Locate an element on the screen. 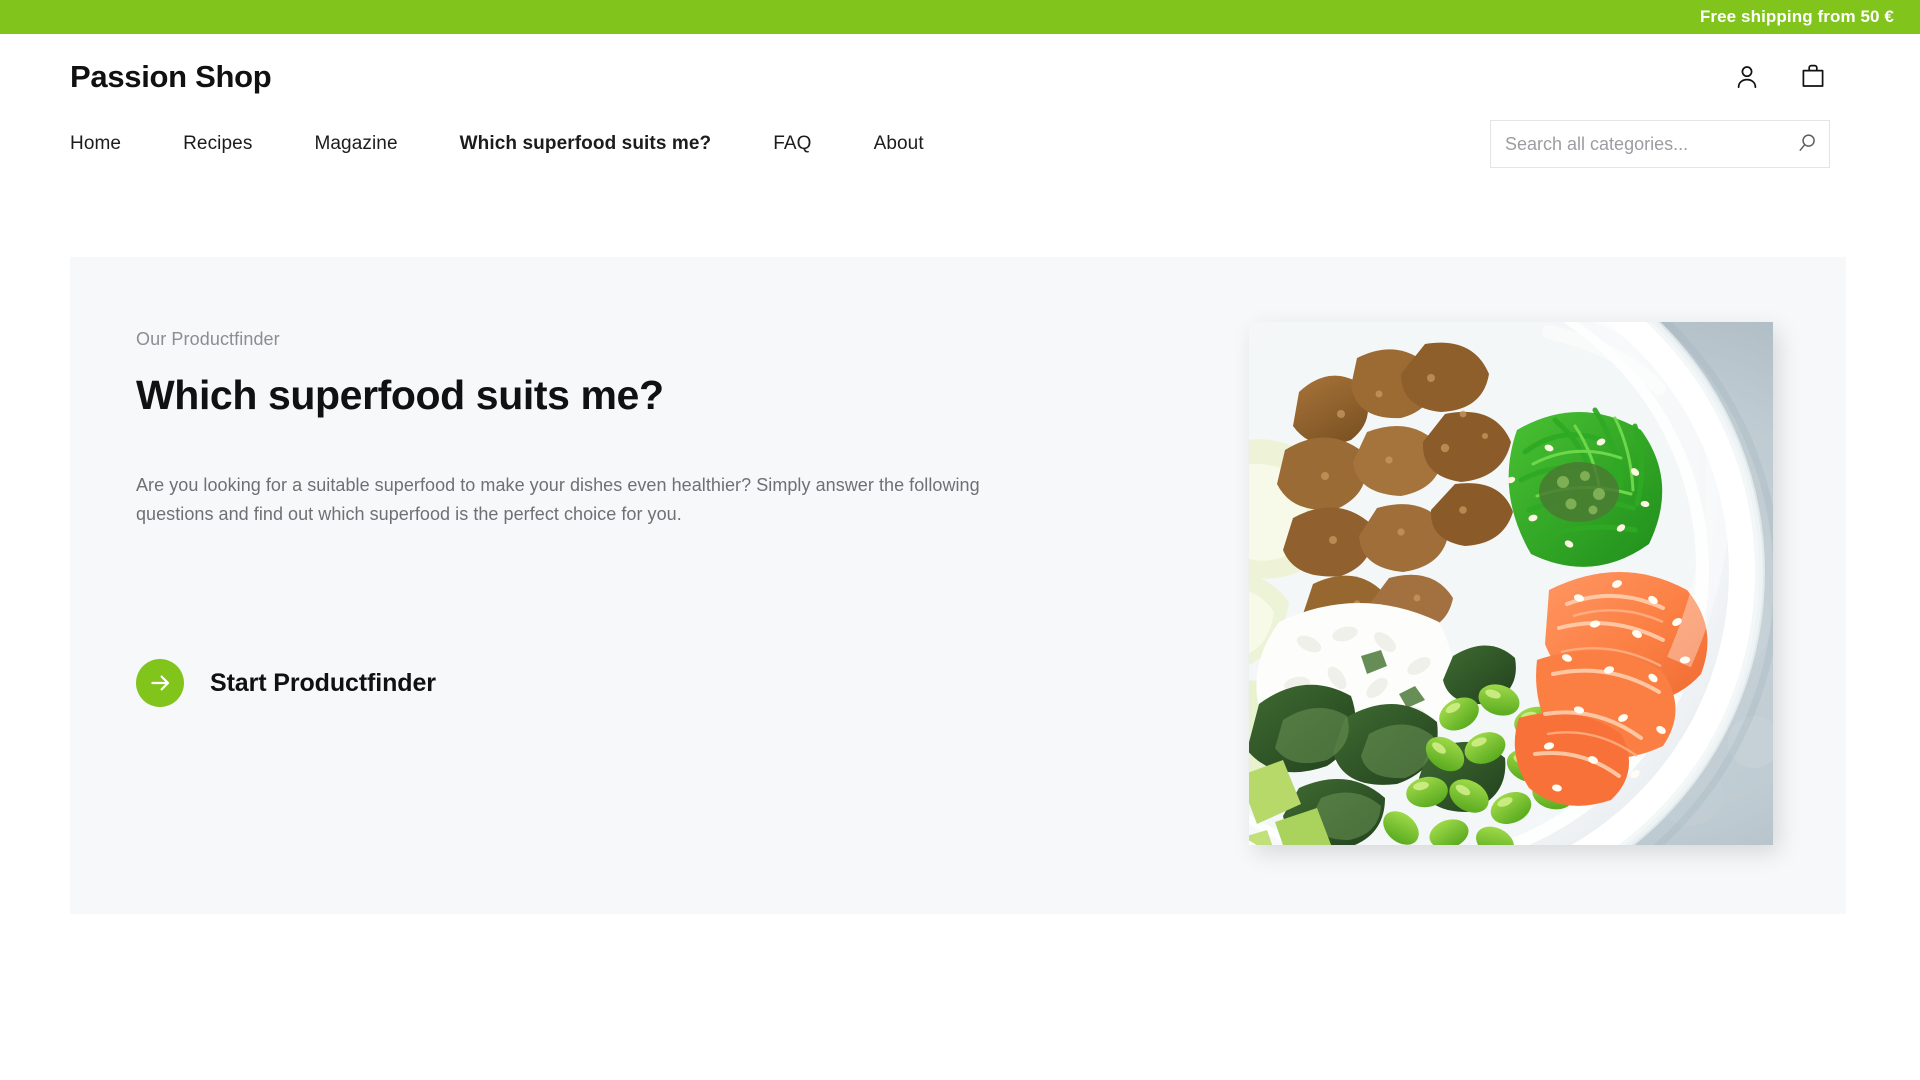  cart-button is located at coordinates (1813, 77).